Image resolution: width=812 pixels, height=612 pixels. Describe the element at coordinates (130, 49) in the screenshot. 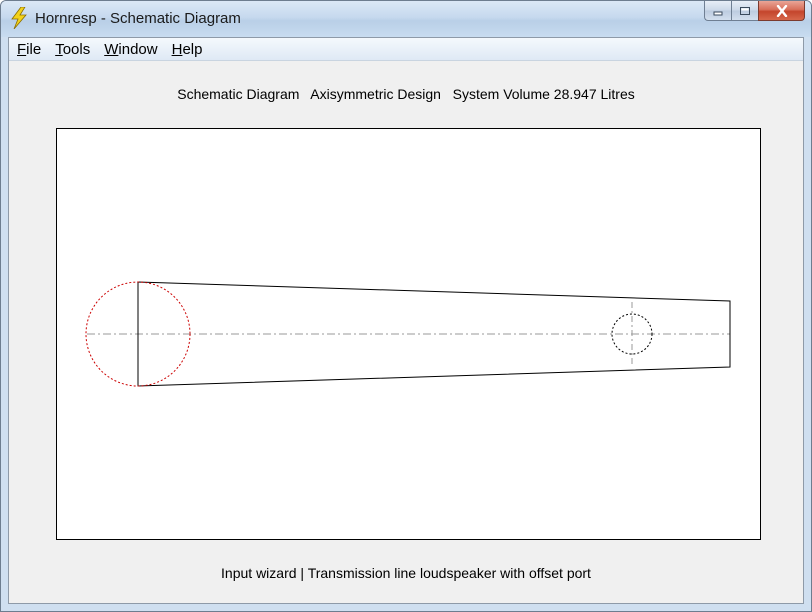

I see `menu-window: Window` at that location.